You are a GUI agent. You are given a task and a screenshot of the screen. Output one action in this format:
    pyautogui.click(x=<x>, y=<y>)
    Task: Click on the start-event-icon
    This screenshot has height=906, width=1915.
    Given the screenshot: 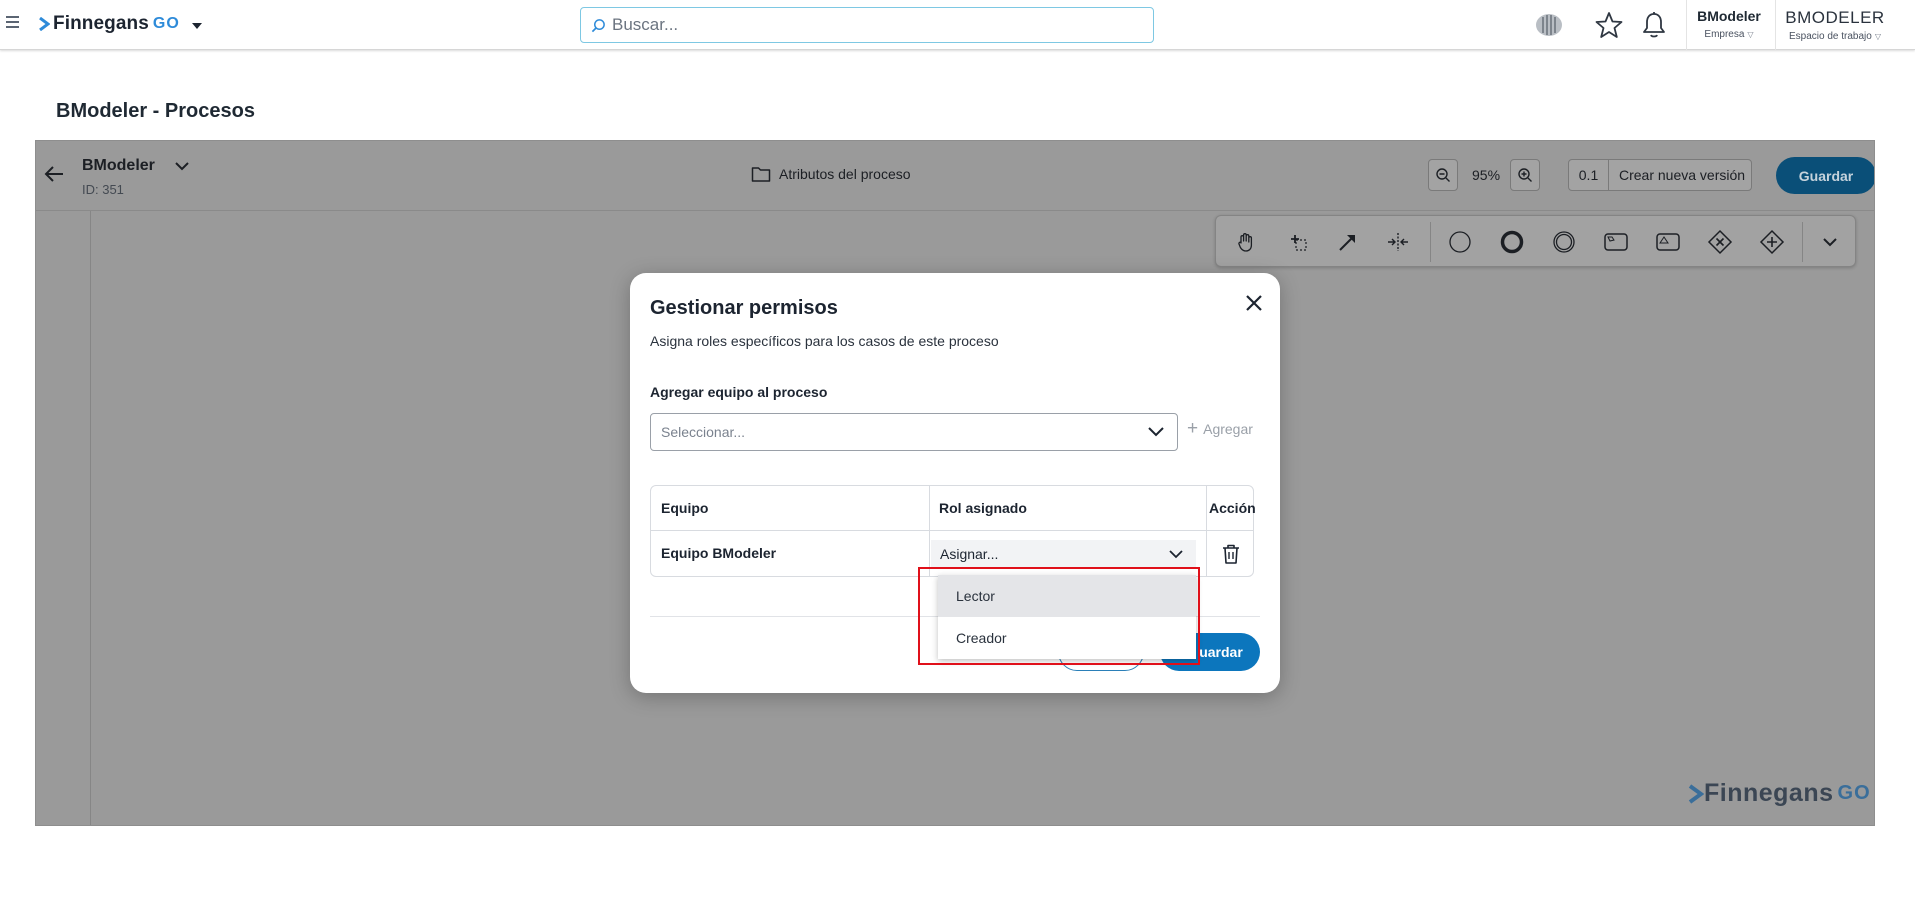 What is the action you would take?
    pyautogui.click(x=1460, y=242)
    